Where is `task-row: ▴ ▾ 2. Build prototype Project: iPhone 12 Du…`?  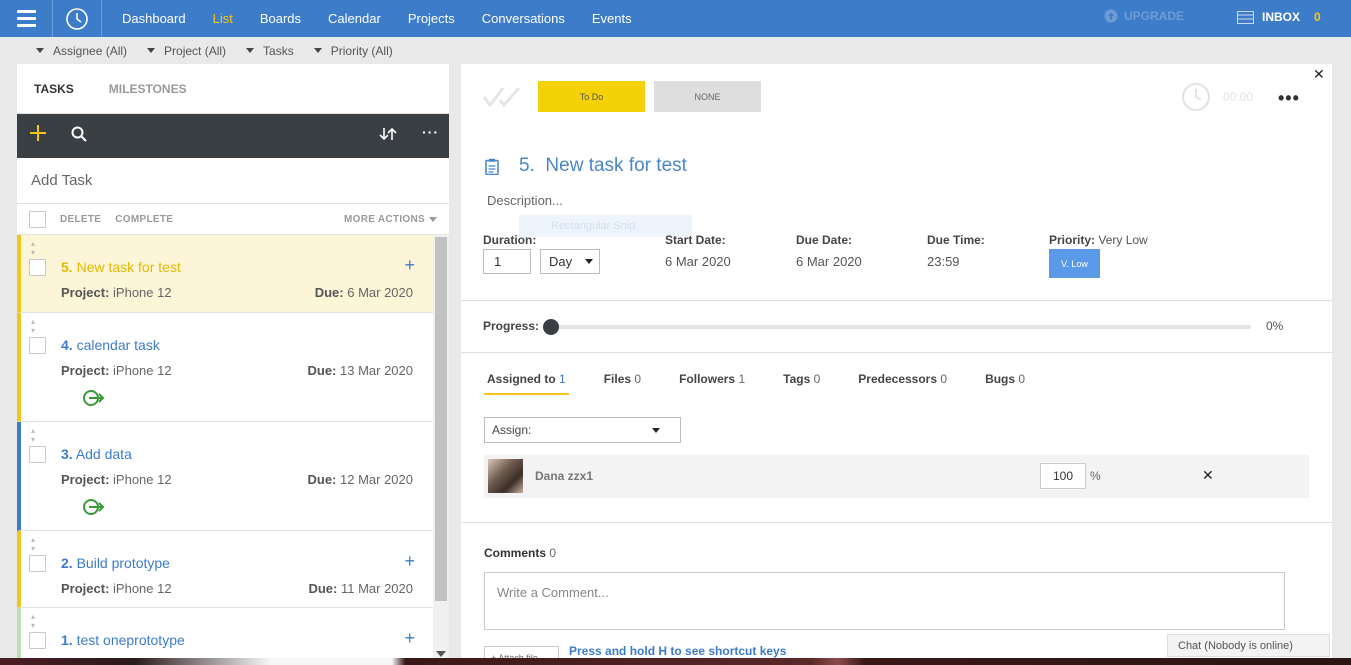 task-row: ▴ ▾ 2. Build prototype Project: iPhone 12 Du… is located at coordinates (225, 569).